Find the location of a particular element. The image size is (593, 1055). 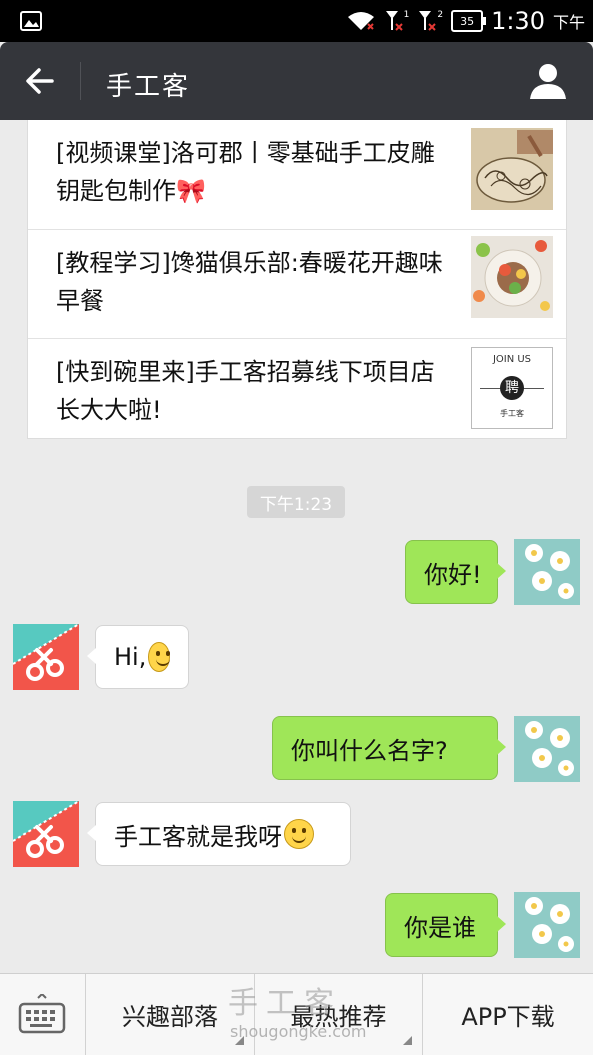

join-us-badge: 聘 is located at coordinates (512, 388).